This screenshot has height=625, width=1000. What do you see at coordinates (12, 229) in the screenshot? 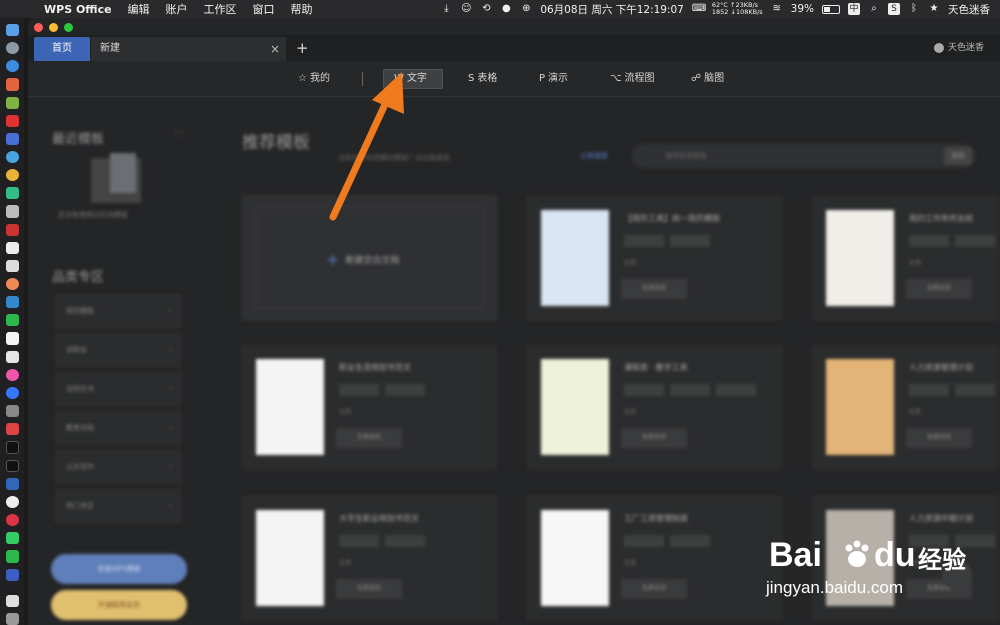
I see `app-red2-icon` at bounding box center [12, 229].